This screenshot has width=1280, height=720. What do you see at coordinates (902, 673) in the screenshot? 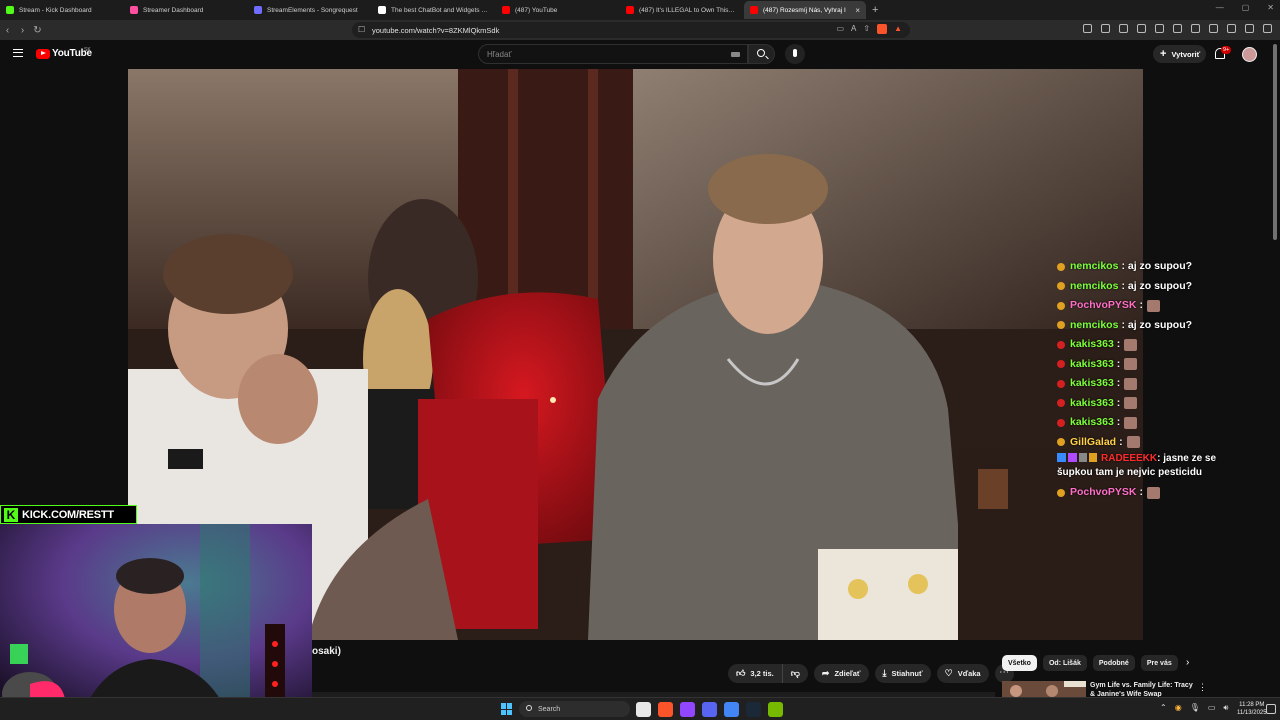
I see `download-button: ⤓ Stiahnuť` at bounding box center [902, 673].